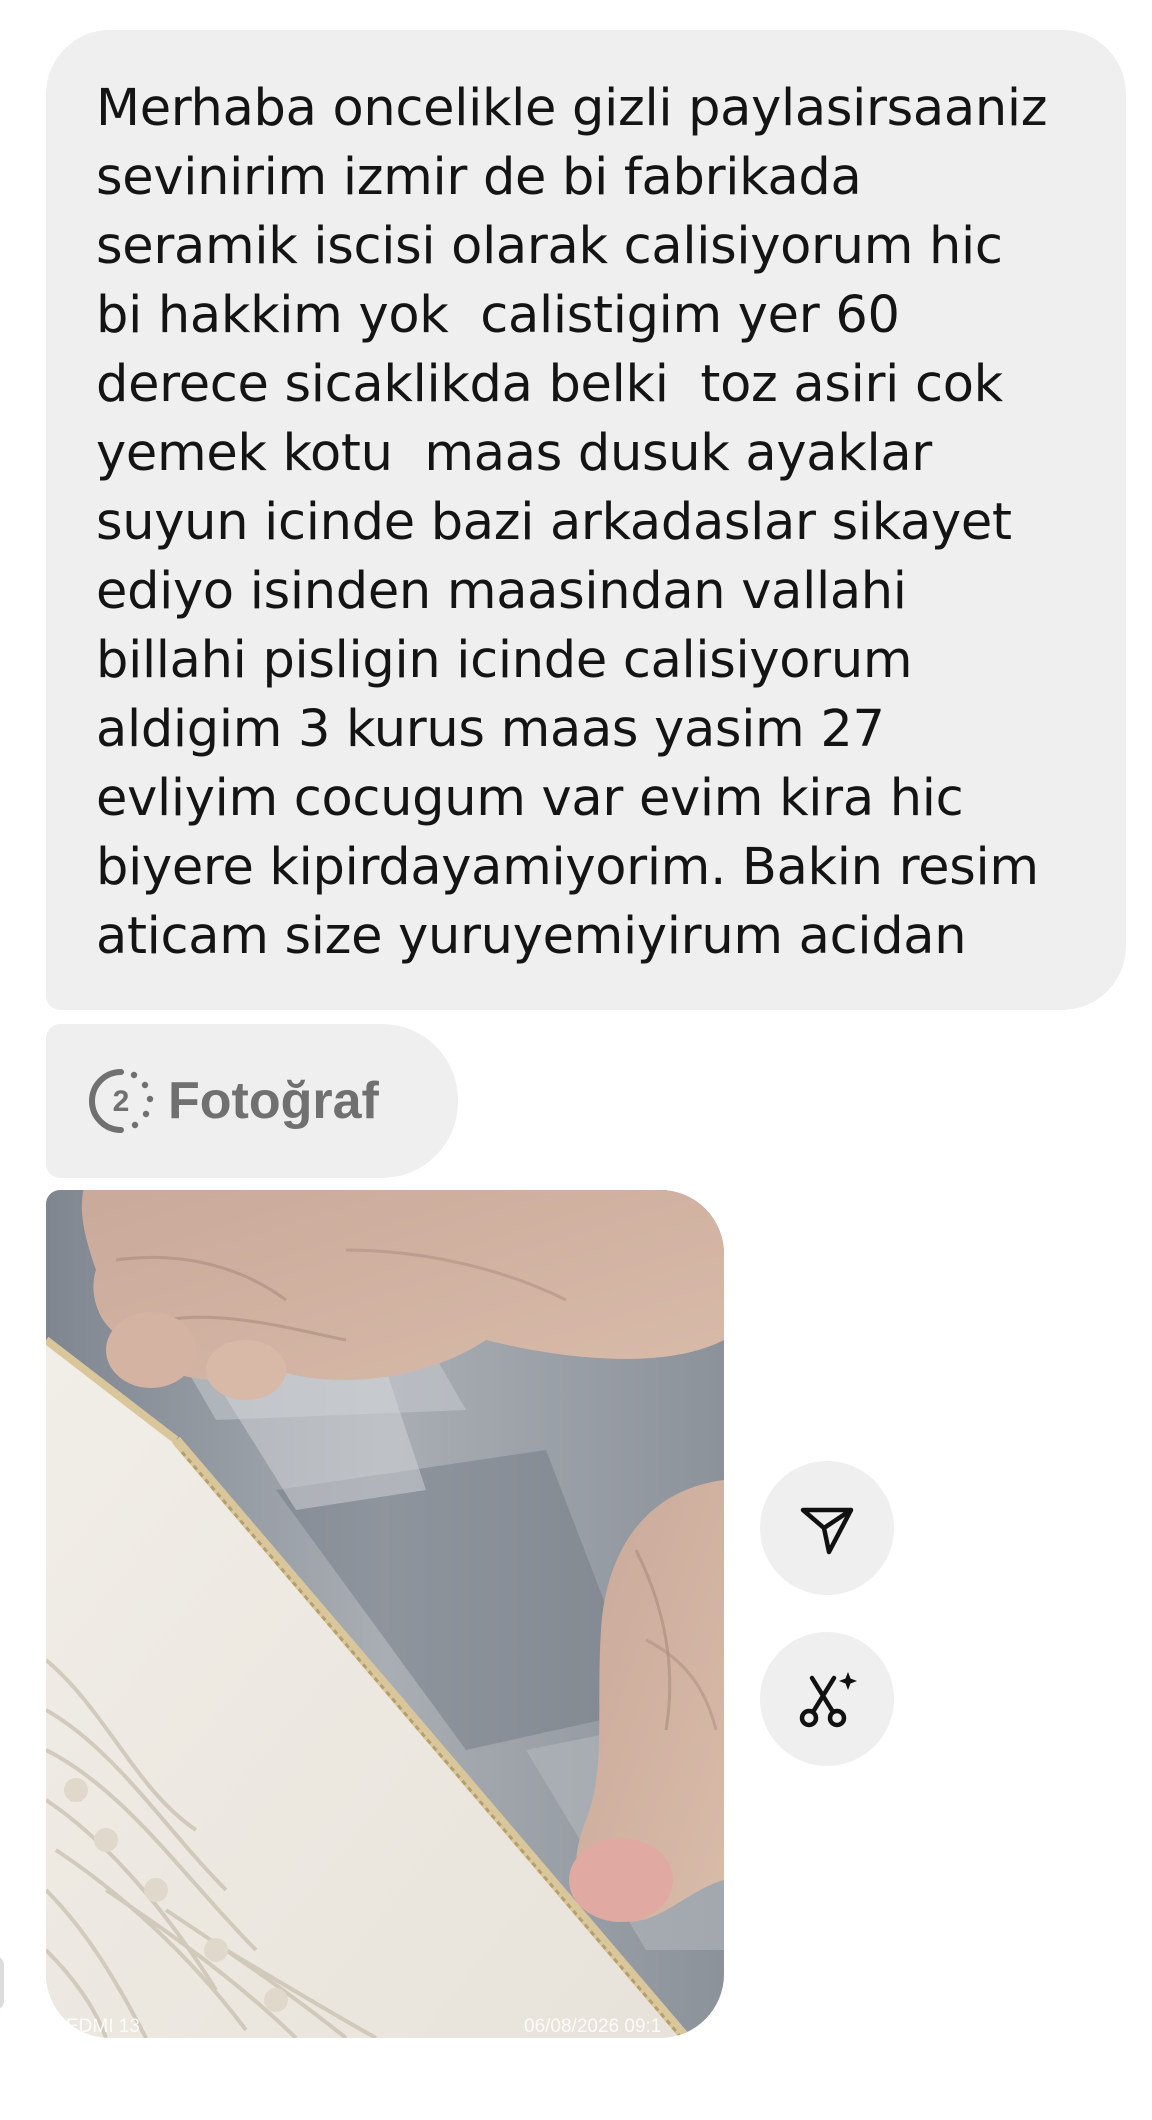 The width and height of the screenshot is (1152, 2120). What do you see at coordinates (827, 1531) in the screenshot?
I see `paper-plane-icon` at bounding box center [827, 1531].